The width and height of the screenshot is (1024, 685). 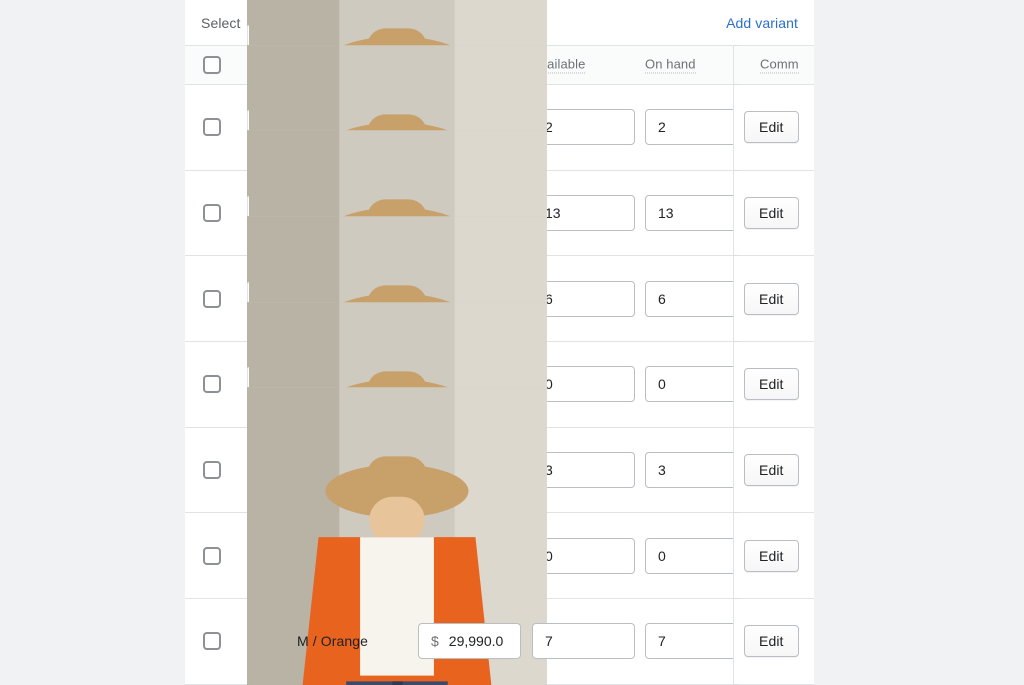 I want to click on available-cell: 7, so click(x=583, y=641).